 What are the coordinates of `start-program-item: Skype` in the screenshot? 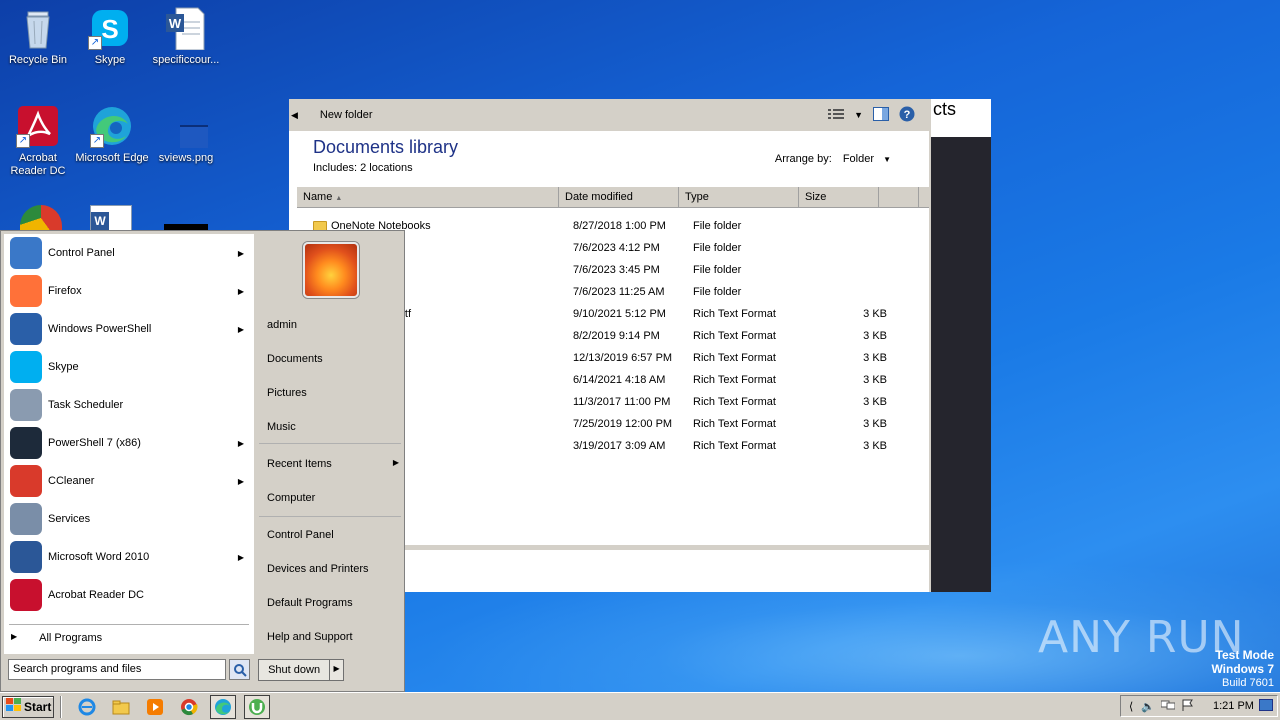 It's located at (129, 367).